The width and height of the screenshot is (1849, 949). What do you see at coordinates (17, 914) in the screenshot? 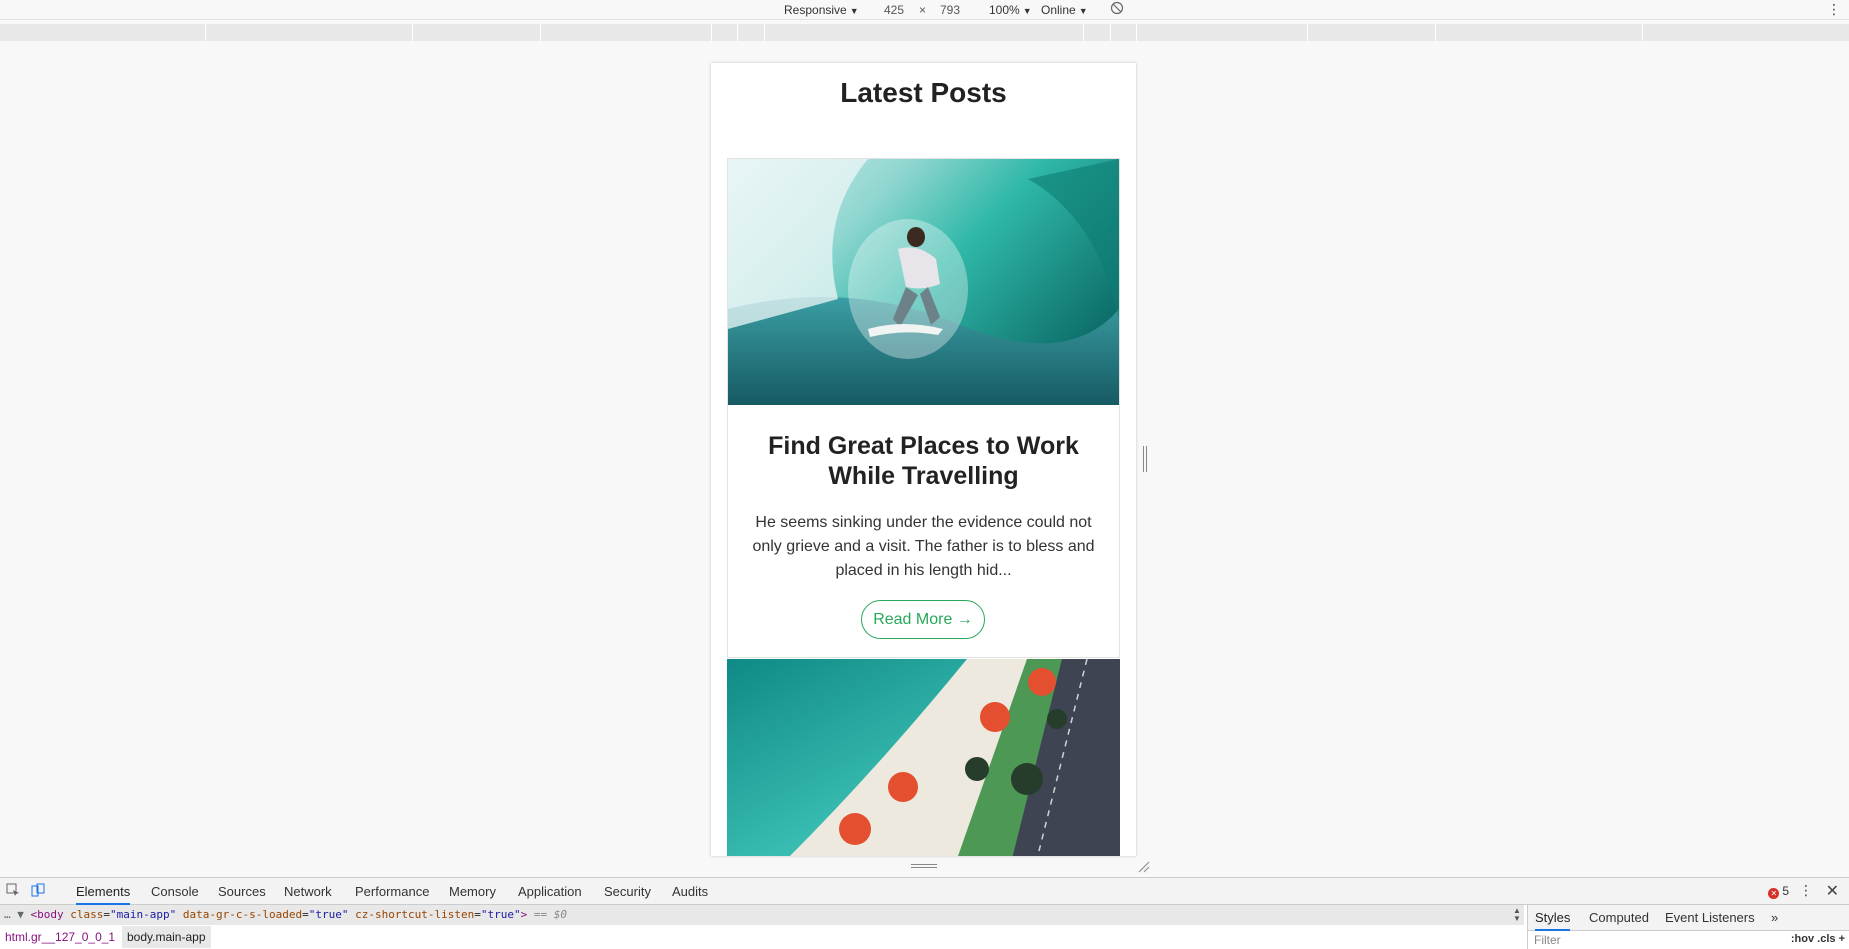
I see `expand-arrow-icon: … ▼` at bounding box center [17, 914].